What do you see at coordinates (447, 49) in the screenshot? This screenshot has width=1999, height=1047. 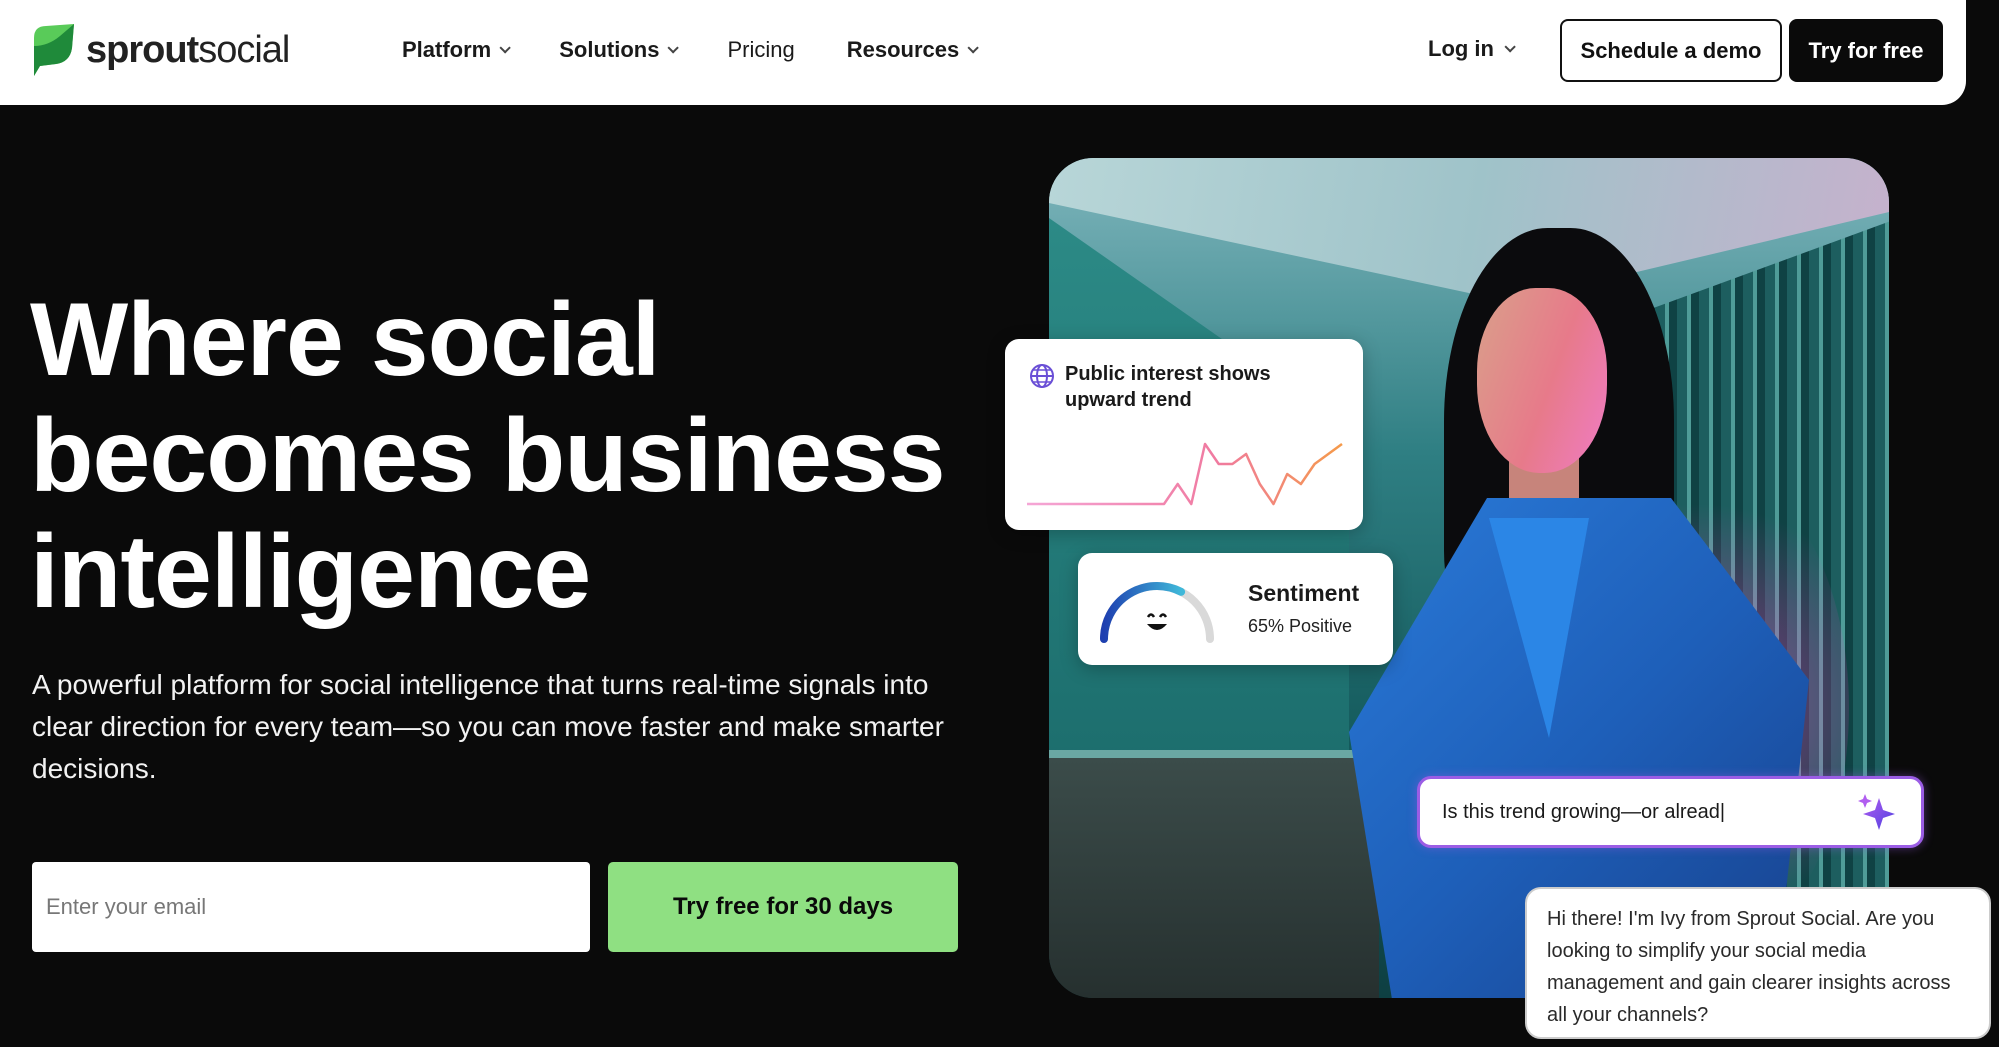 I see `nav-item-label: Platform` at bounding box center [447, 49].